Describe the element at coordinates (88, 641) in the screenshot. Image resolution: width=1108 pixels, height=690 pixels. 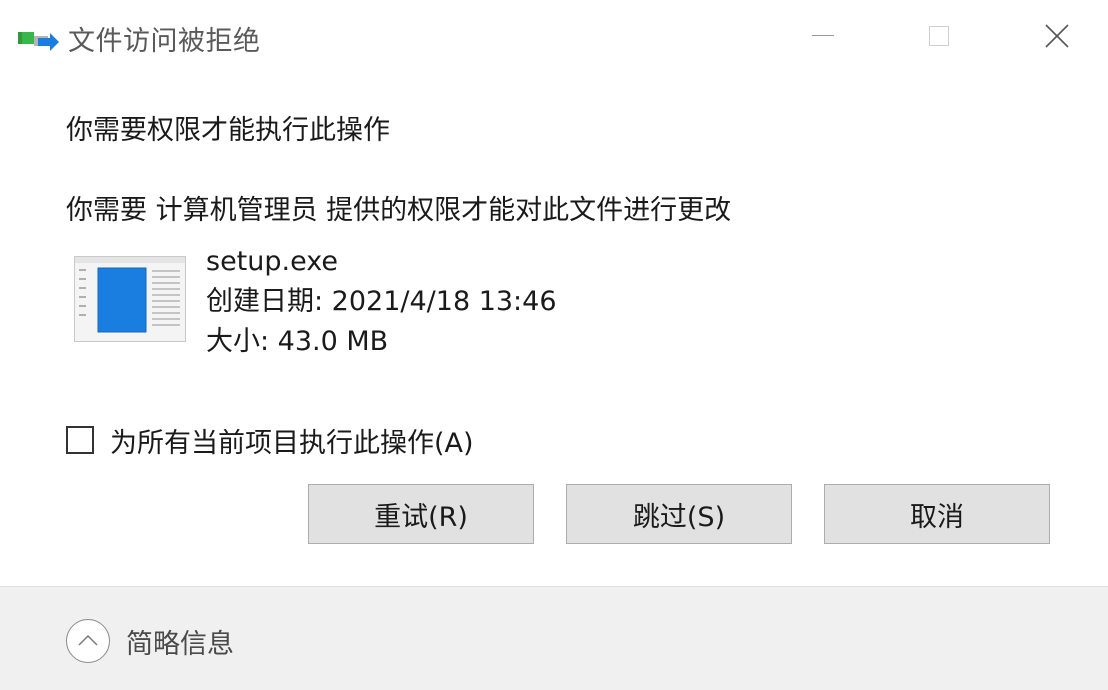
I see `chevron-up-icon` at that location.